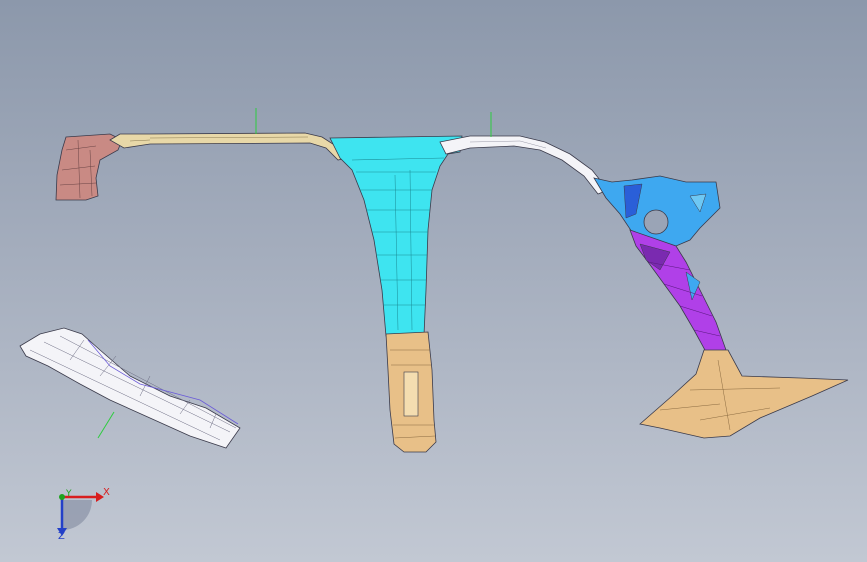 Image resolution: width=867 pixels, height=562 pixels. What do you see at coordinates (80, 514) in the screenshot?
I see `coordinate-triad` at bounding box center [80, 514].